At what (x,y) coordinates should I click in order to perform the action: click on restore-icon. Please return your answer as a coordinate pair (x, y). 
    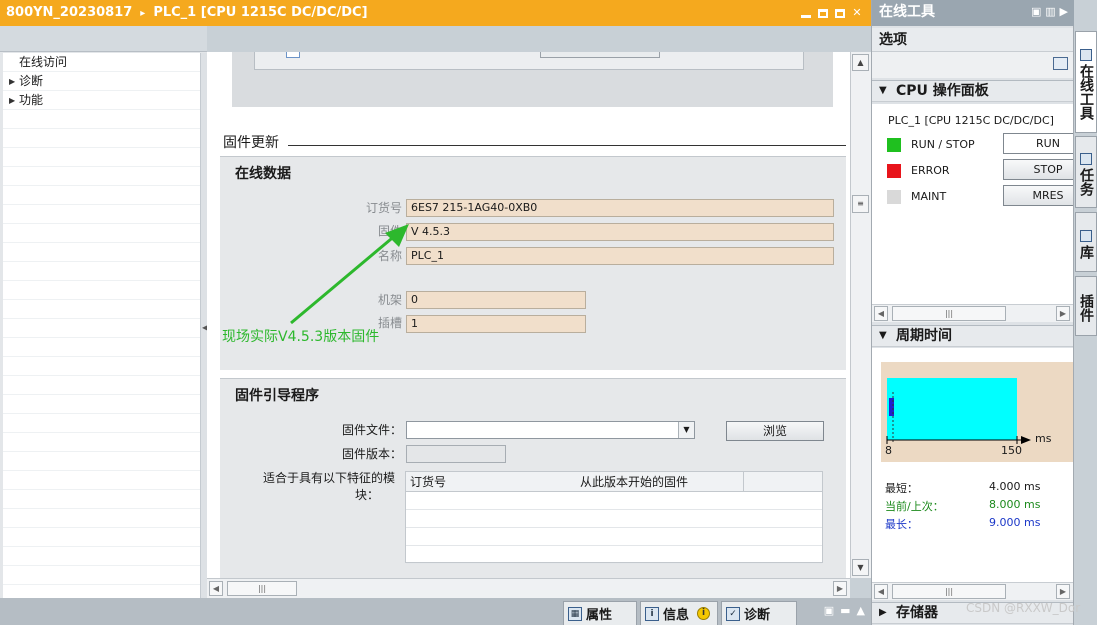
    Looking at the image, I should click on (823, 13).